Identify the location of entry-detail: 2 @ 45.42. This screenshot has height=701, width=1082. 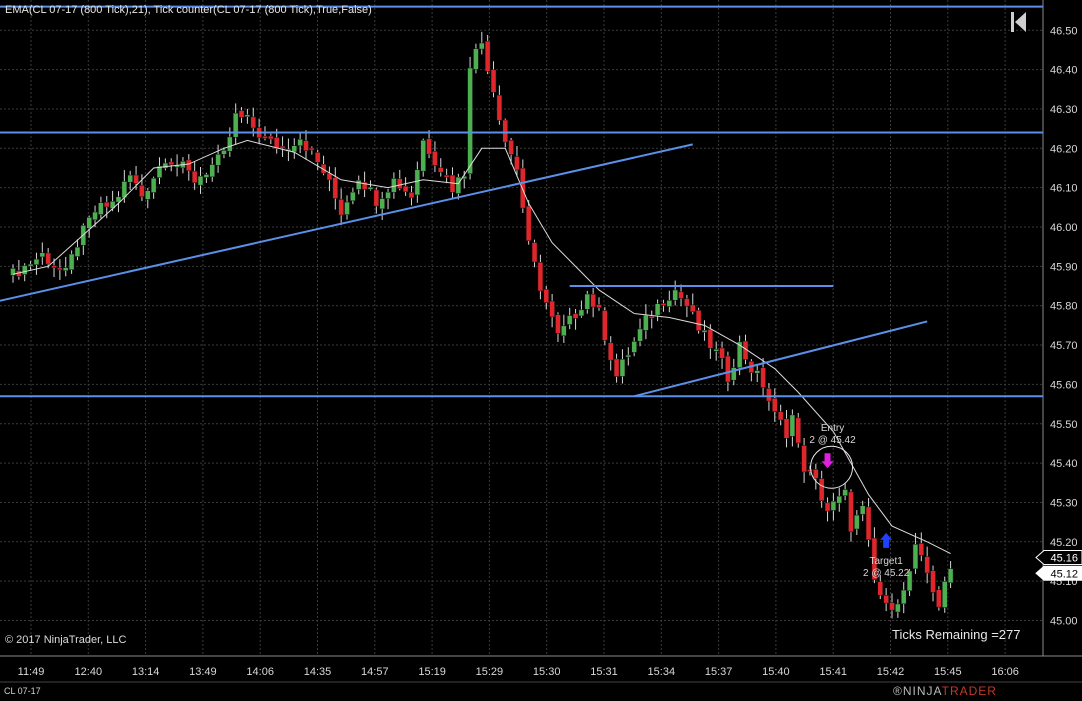
(832, 440).